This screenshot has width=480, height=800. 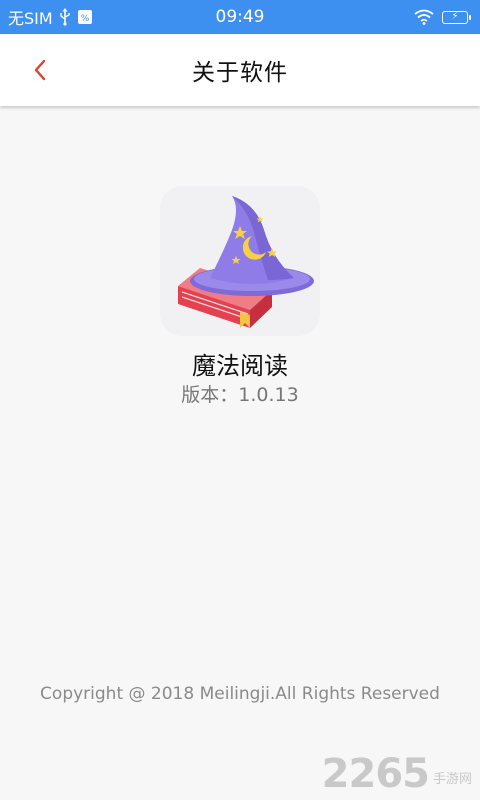 What do you see at coordinates (452, 780) in the screenshot?
I see `watermark-text: 手游网` at bounding box center [452, 780].